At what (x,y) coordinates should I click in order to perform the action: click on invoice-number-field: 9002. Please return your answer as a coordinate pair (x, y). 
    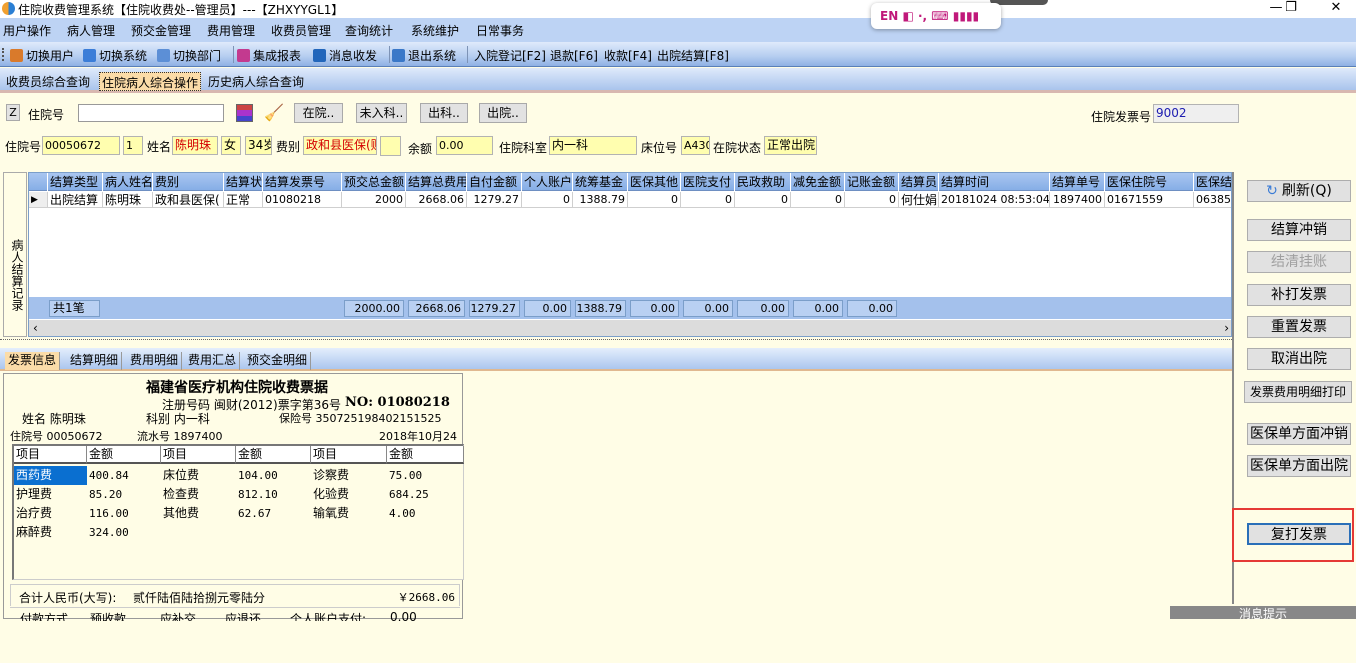
    Looking at the image, I should click on (1196, 113).